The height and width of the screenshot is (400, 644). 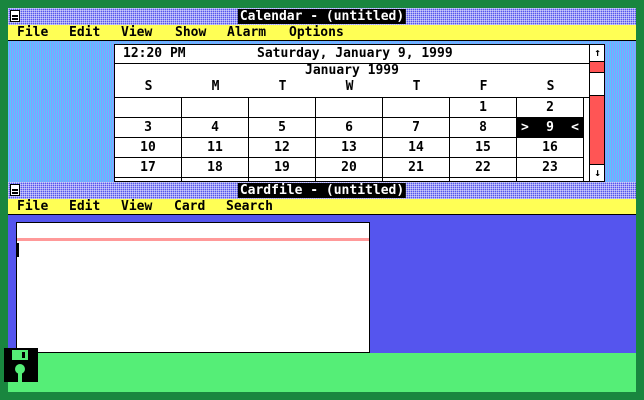 I want to click on floppy-disk-icon, so click(x=21, y=365).